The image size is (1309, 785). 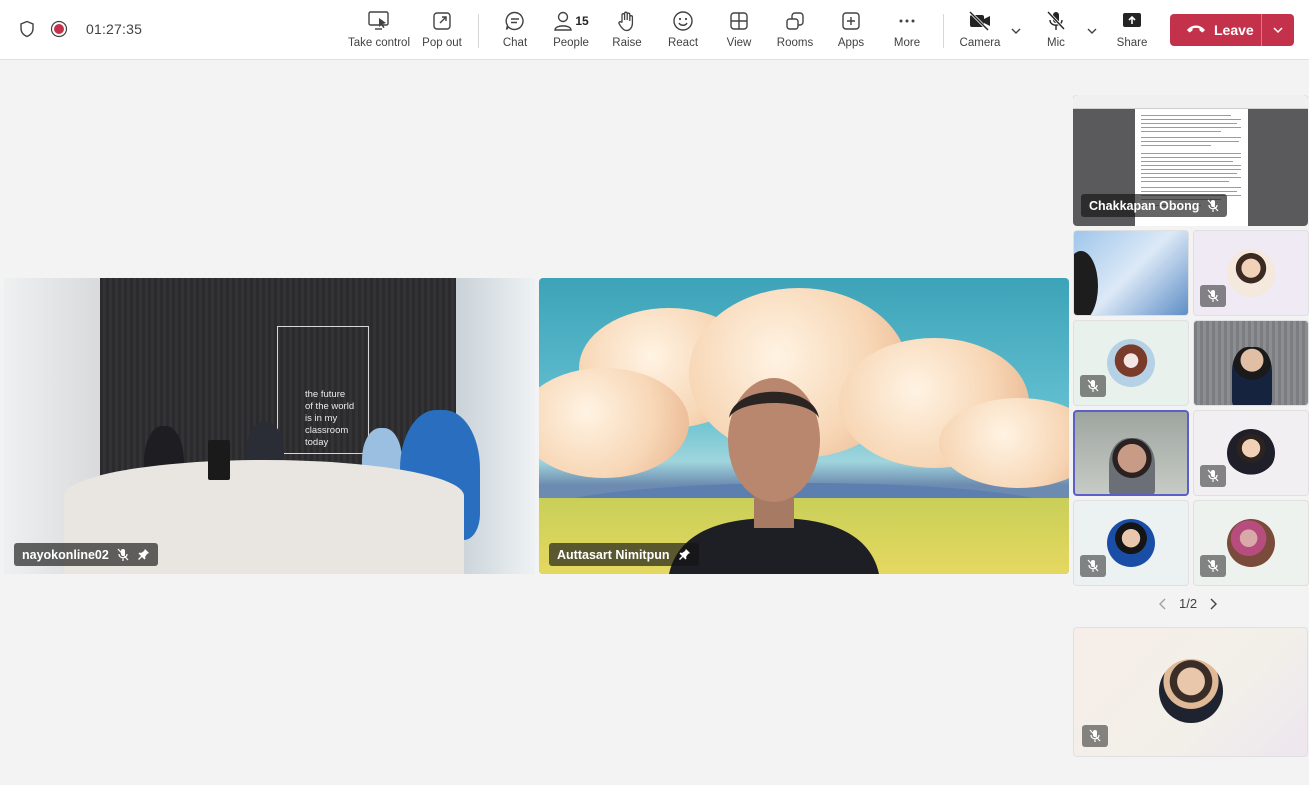 I want to click on pop-out-button: Pop out, so click(x=442, y=31).